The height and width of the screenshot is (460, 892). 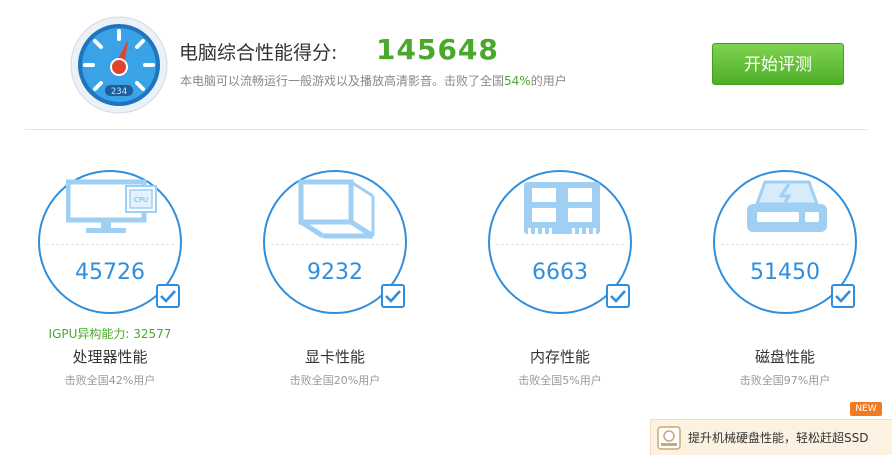 What do you see at coordinates (258, 53) in the screenshot?
I see `score-title: 电脑综合性能得分:` at bounding box center [258, 53].